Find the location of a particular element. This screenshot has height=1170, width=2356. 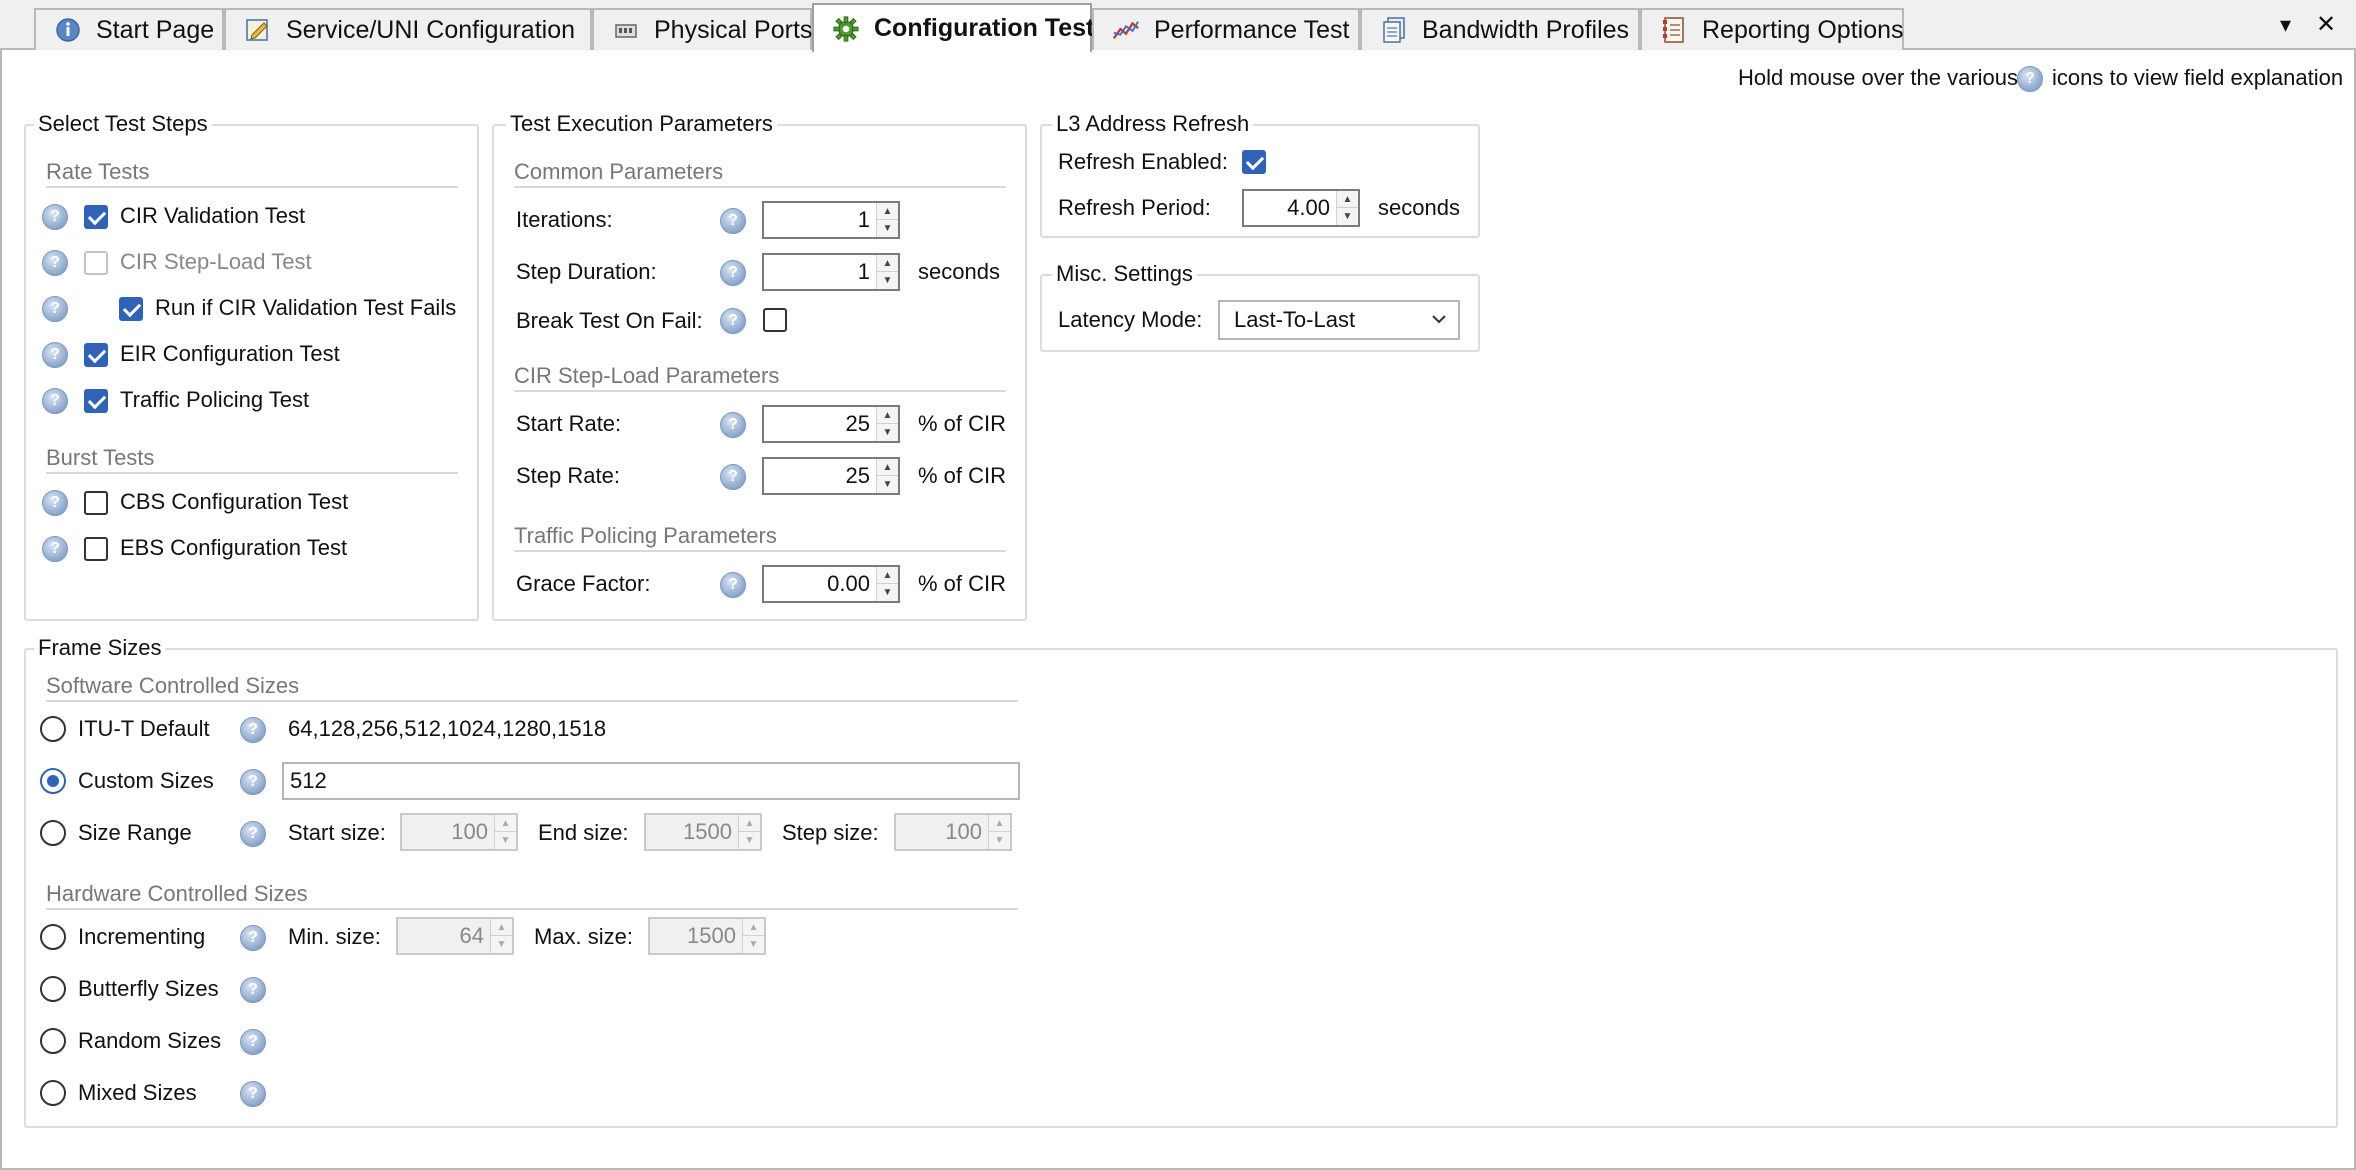

butterfly-sizes-radio is located at coordinates (53, 989).